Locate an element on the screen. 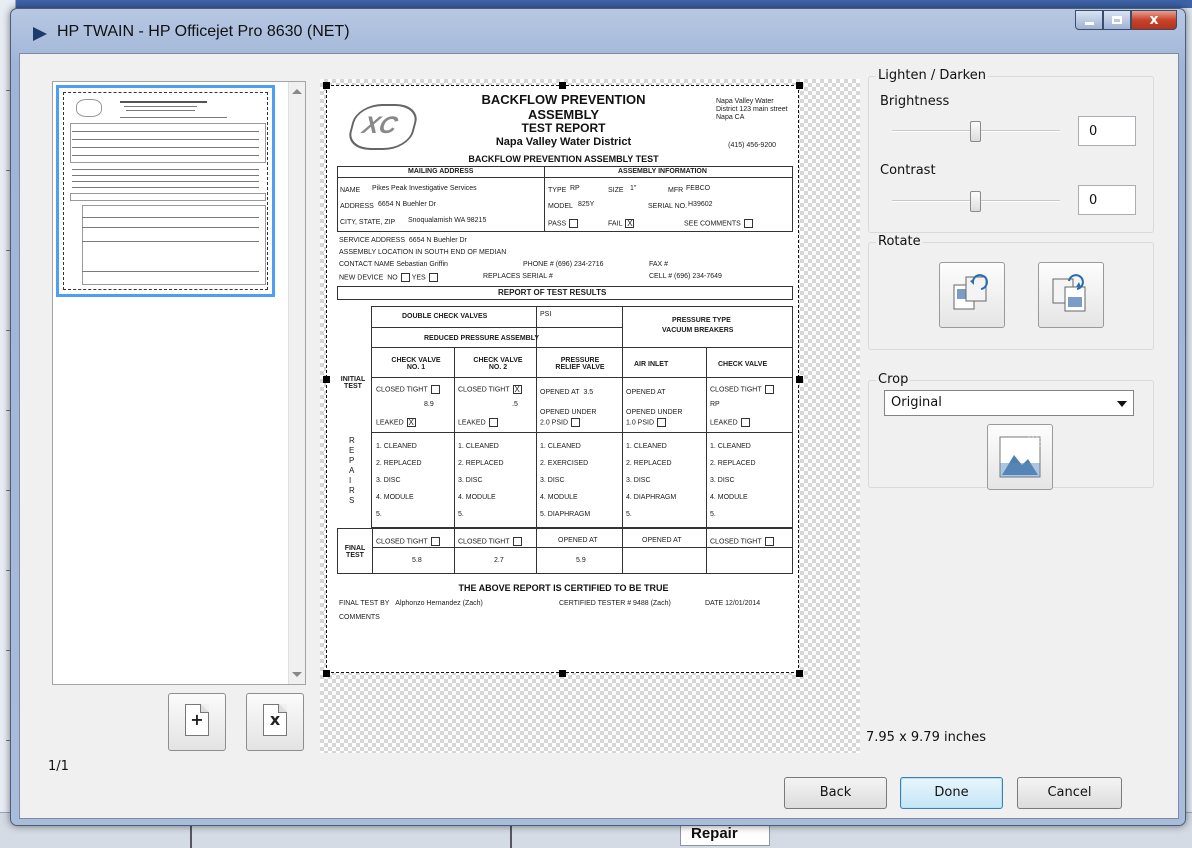 The height and width of the screenshot is (848, 1192). crop-label: Crop is located at coordinates (893, 379).